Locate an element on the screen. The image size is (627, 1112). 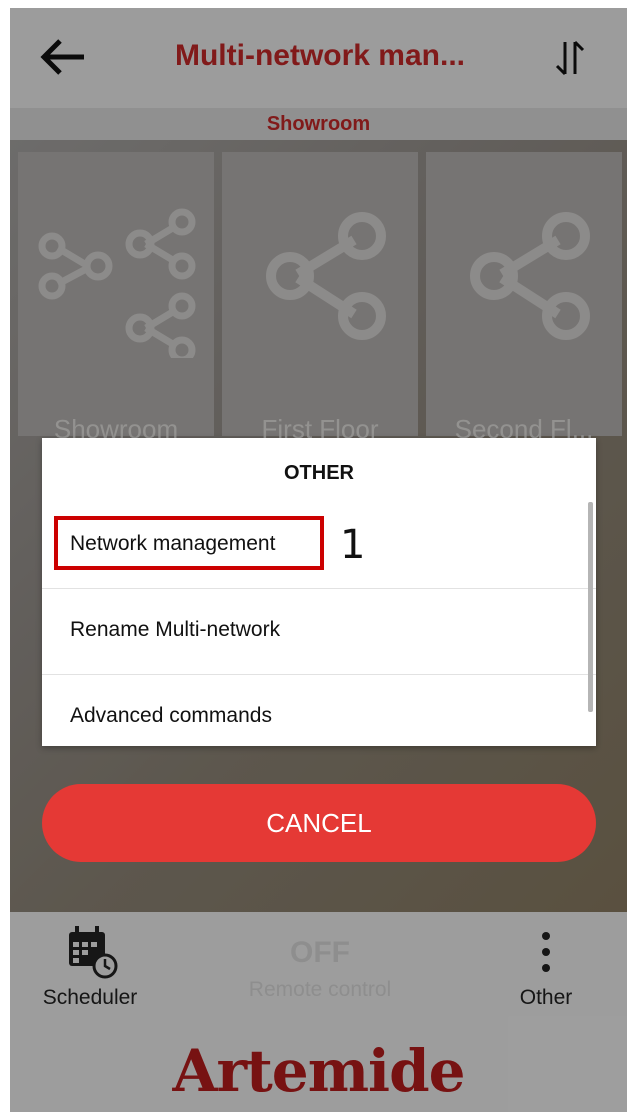
menu-item-label: Rename Multi-network is located at coordinates (175, 629).